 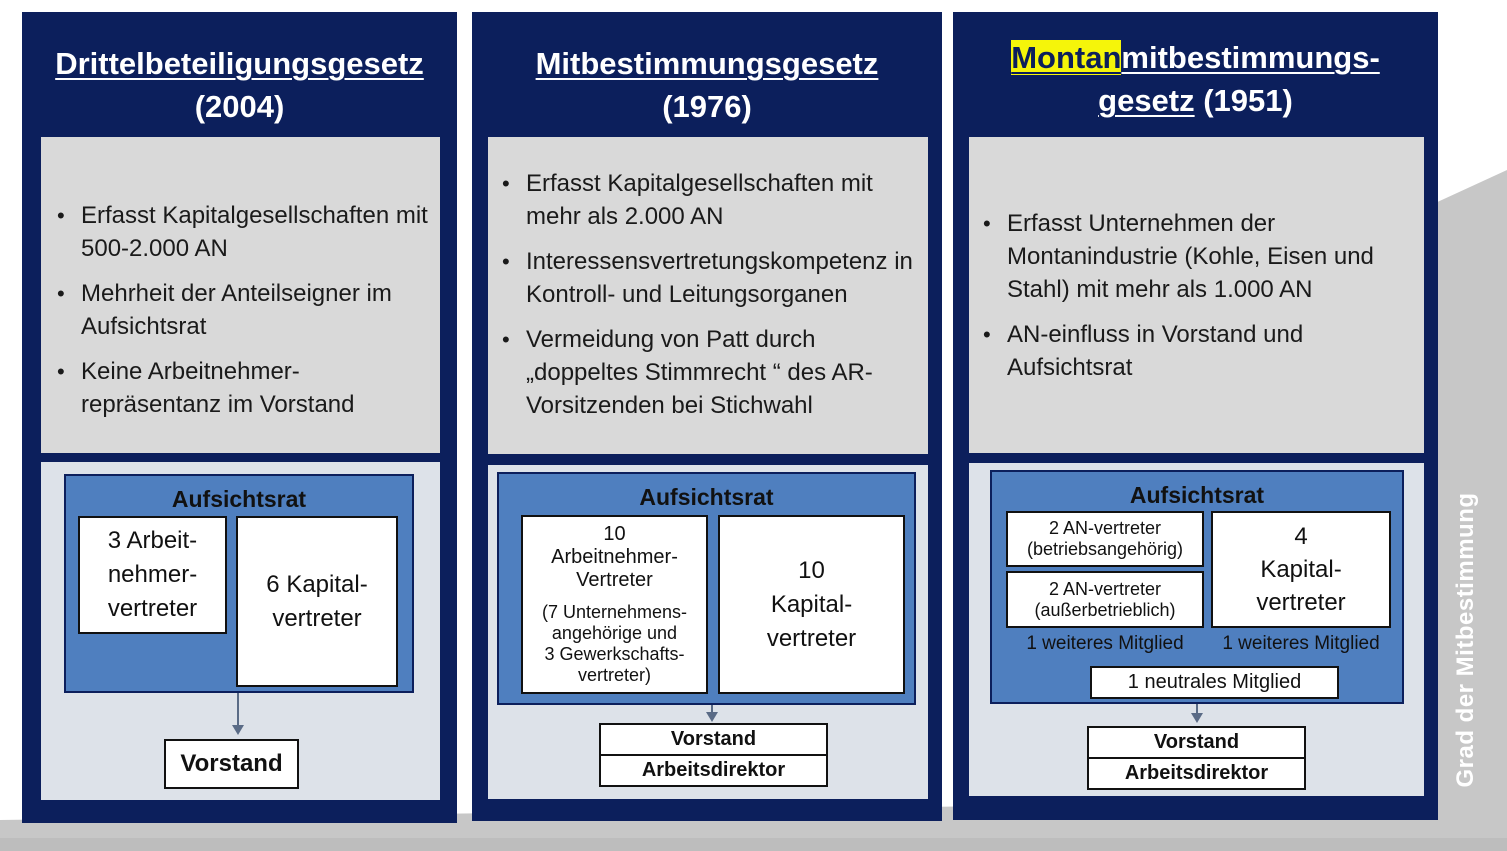 What do you see at coordinates (707, 63) in the screenshot?
I see `law-name: Mitbestimmungsgesetz` at bounding box center [707, 63].